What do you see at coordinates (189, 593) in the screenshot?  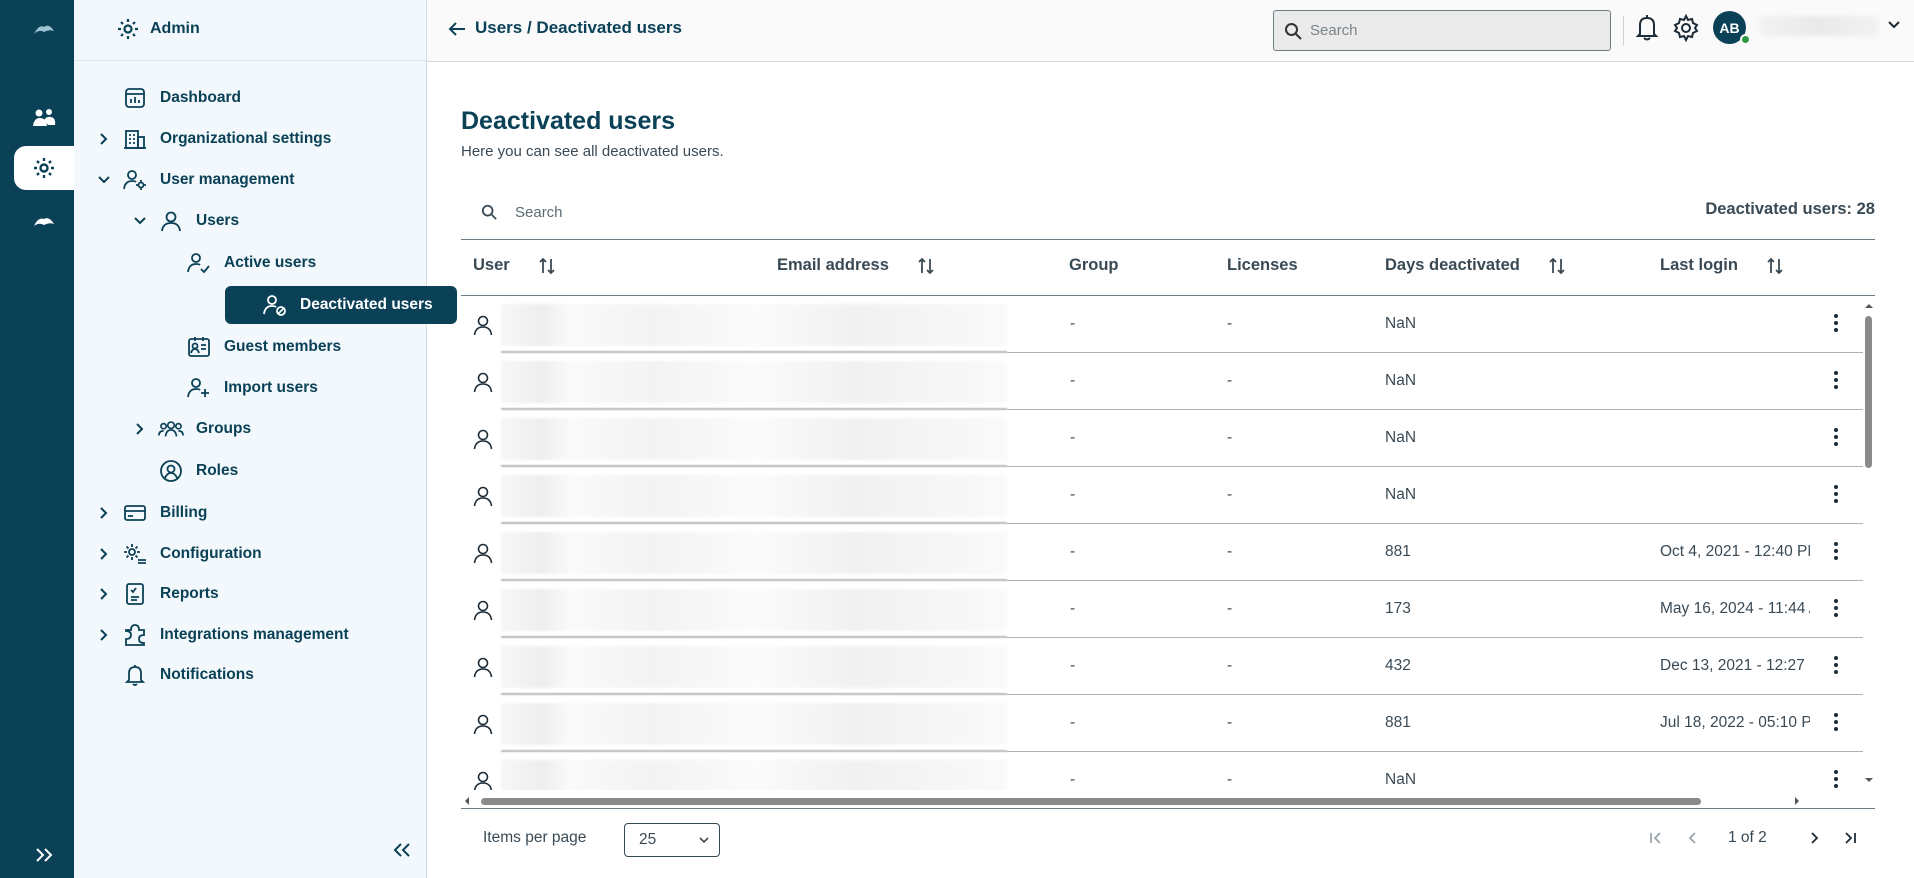 I see `sidebar-item-label: Reports` at bounding box center [189, 593].